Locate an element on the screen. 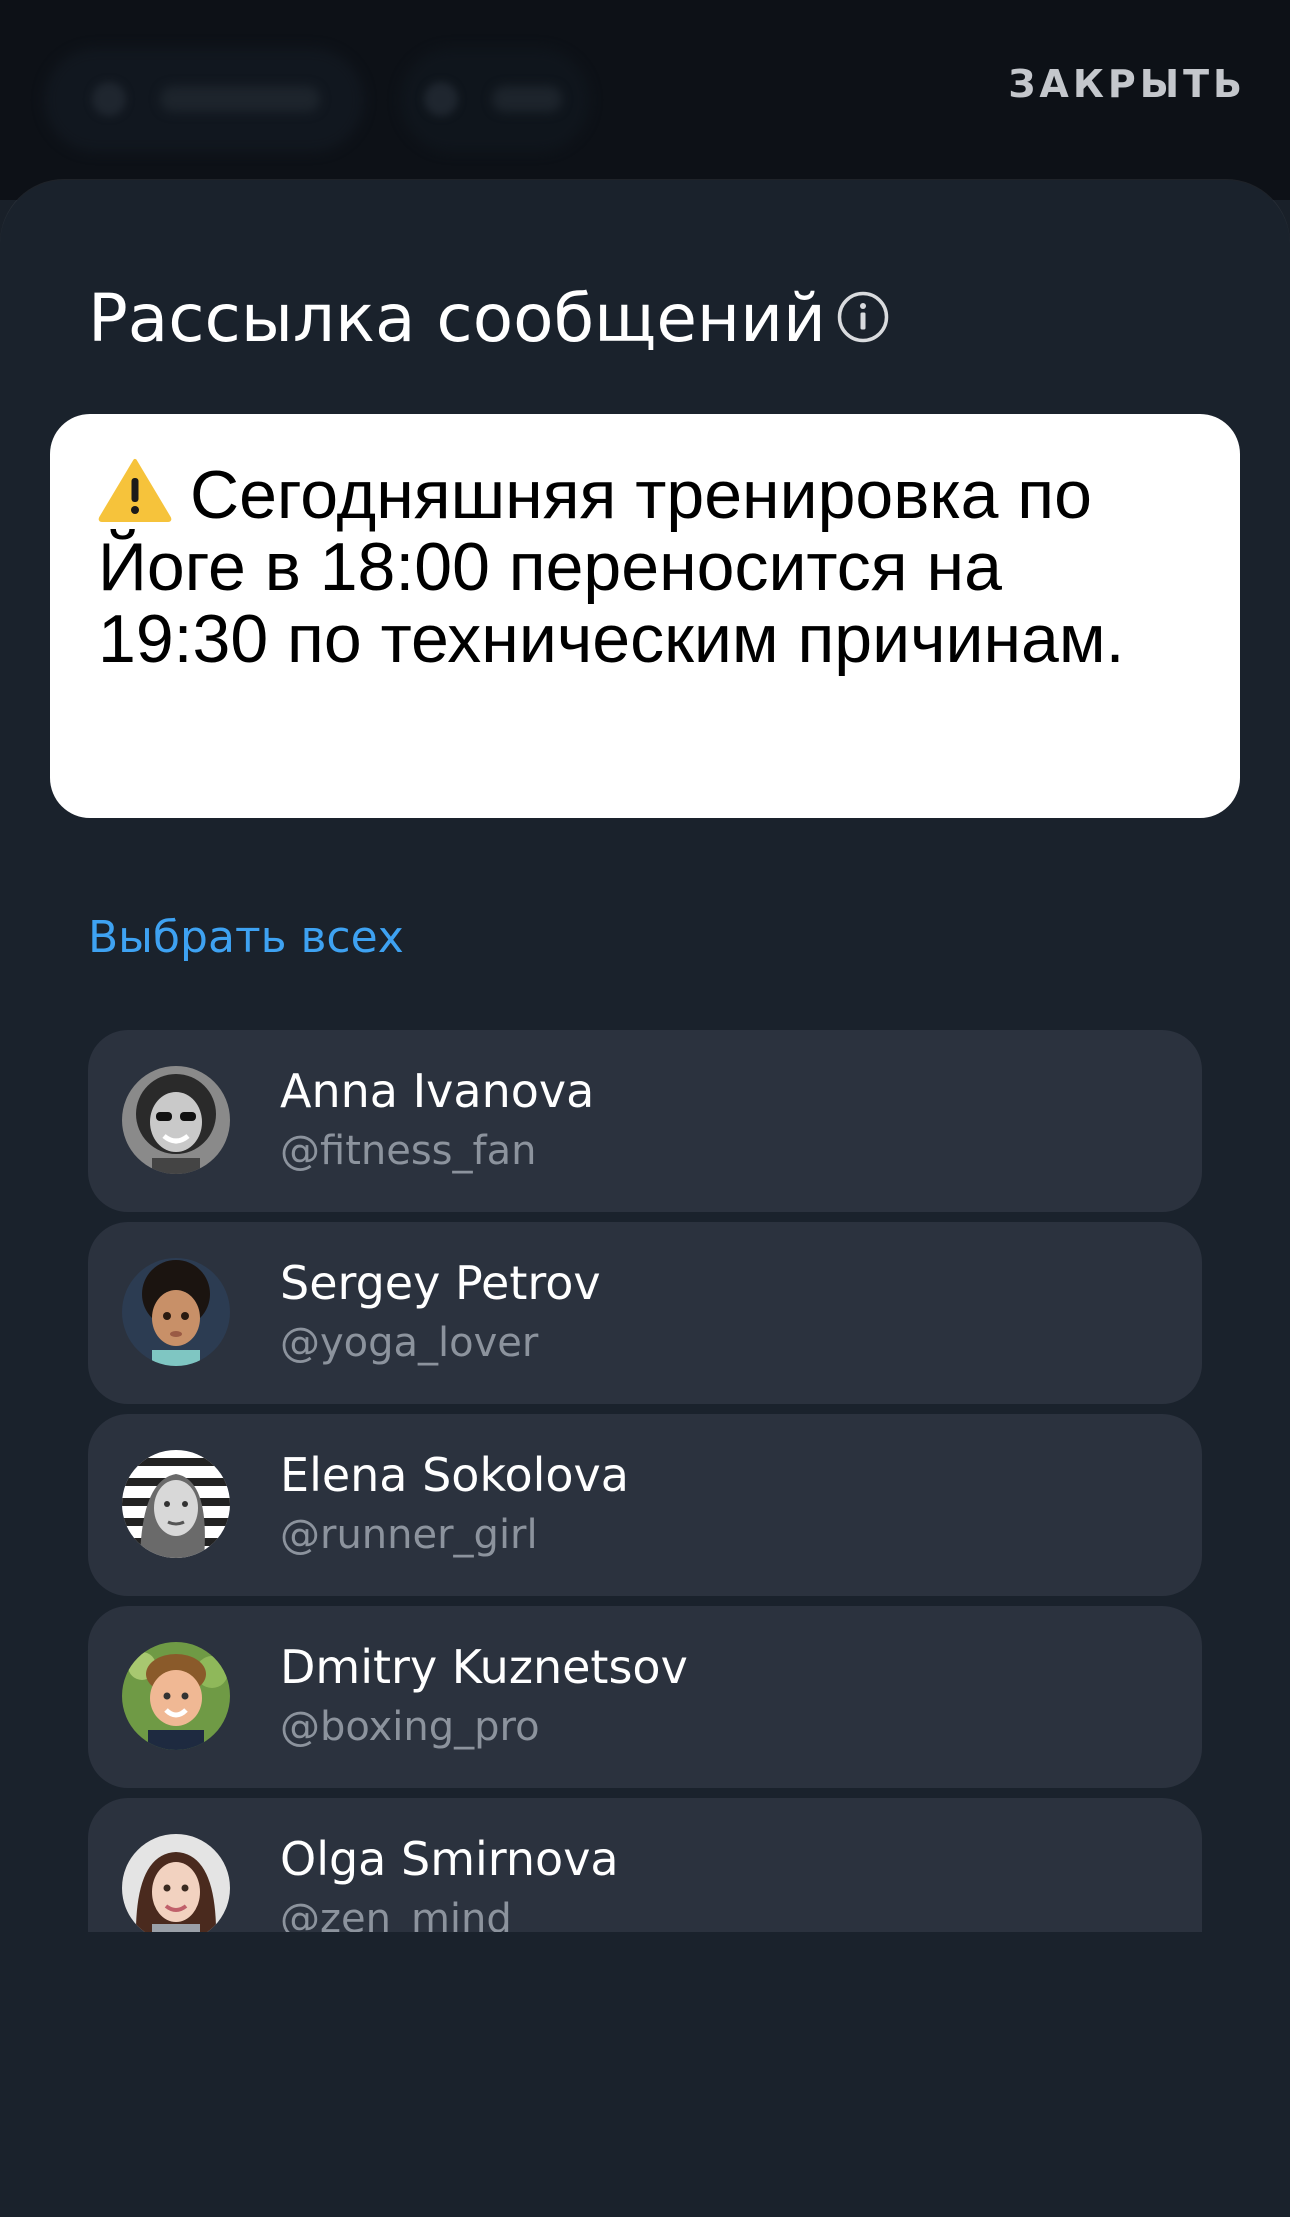  close-button: ЗАКРЫТЬ is located at coordinates (1127, 84).